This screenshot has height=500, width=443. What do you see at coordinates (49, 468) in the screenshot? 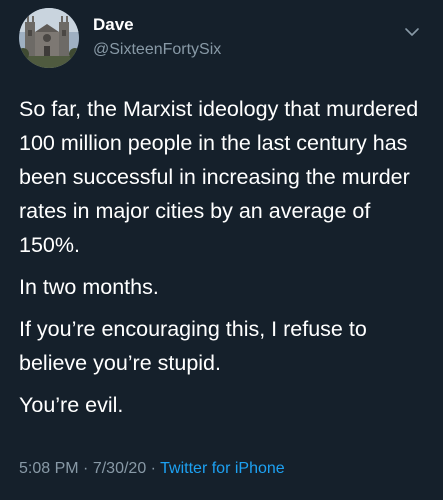
I see `tweet-time: 5:08 PM` at bounding box center [49, 468].